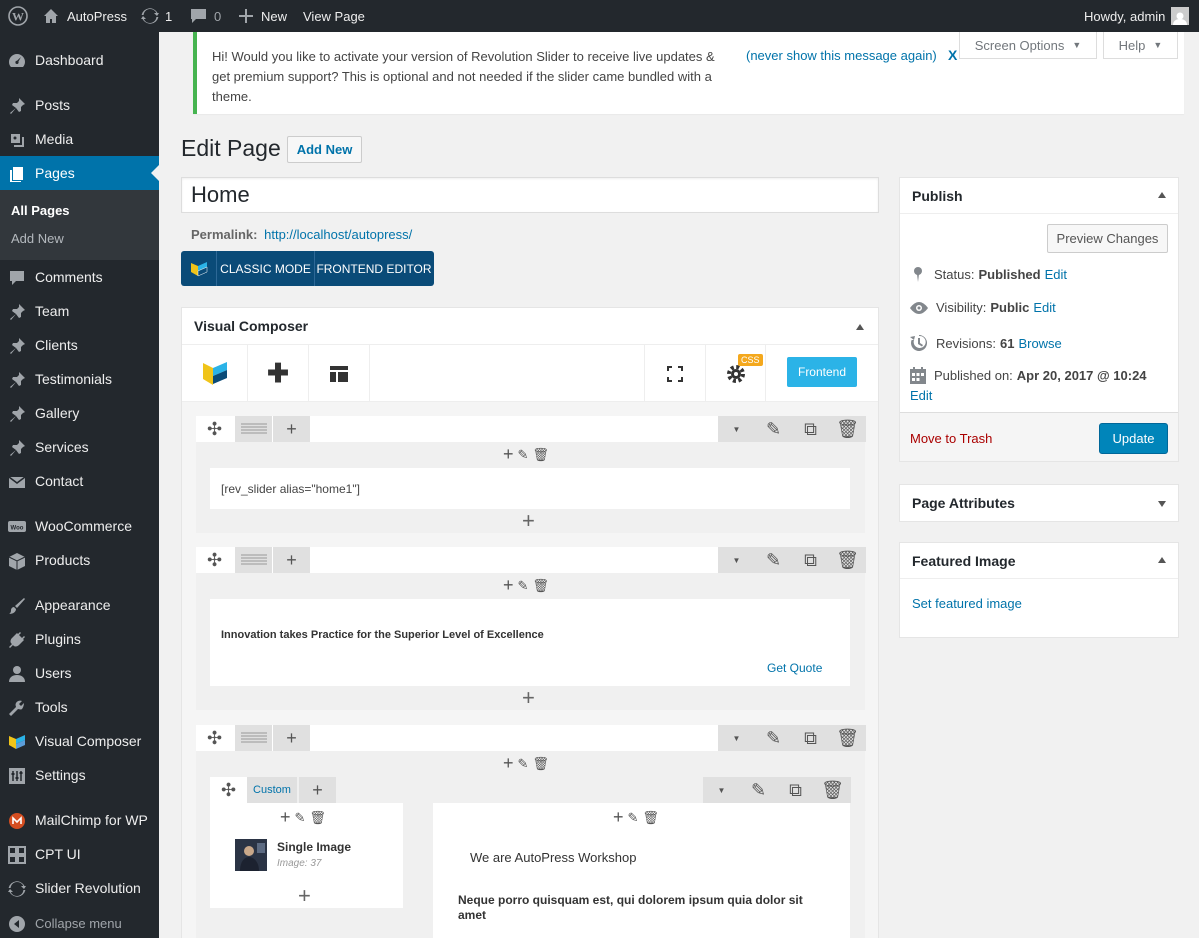 The height and width of the screenshot is (938, 1199). What do you see at coordinates (1056, 274) in the screenshot?
I see `status-edit-link: Edit` at bounding box center [1056, 274].